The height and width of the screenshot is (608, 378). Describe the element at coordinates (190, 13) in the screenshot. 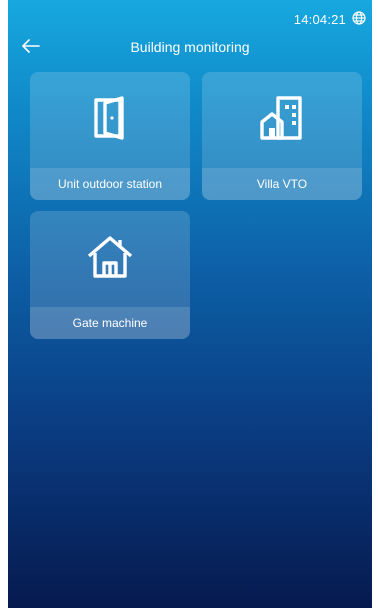

I see `status-bar: 14:04:21` at that location.